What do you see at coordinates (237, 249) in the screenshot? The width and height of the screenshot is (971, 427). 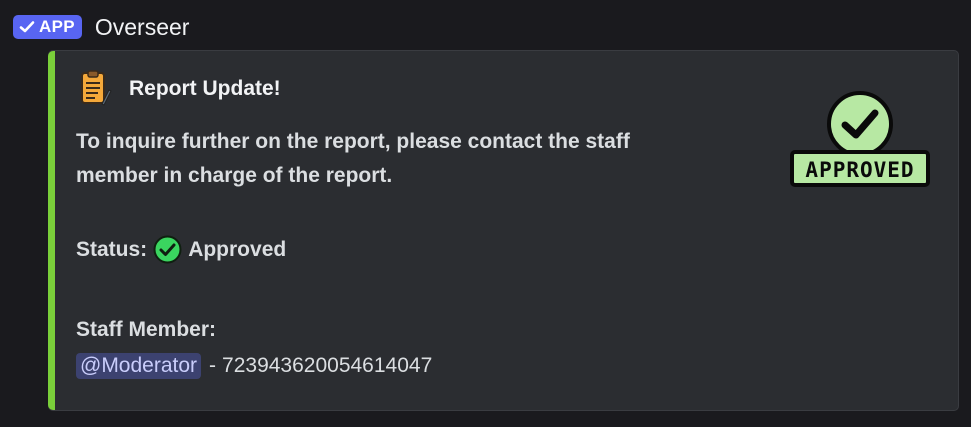 I see `status-value: Approved` at bounding box center [237, 249].